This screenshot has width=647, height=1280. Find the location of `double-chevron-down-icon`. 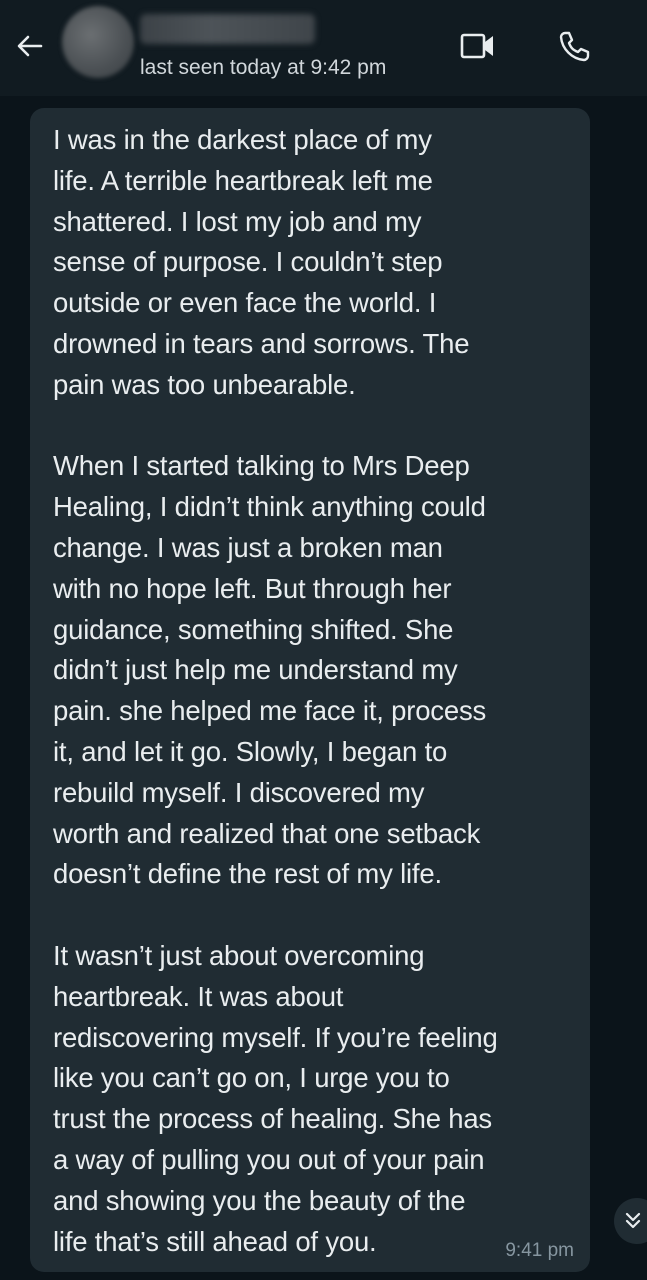

double-chevron-down-icon is located at coordinates (633, 1220).